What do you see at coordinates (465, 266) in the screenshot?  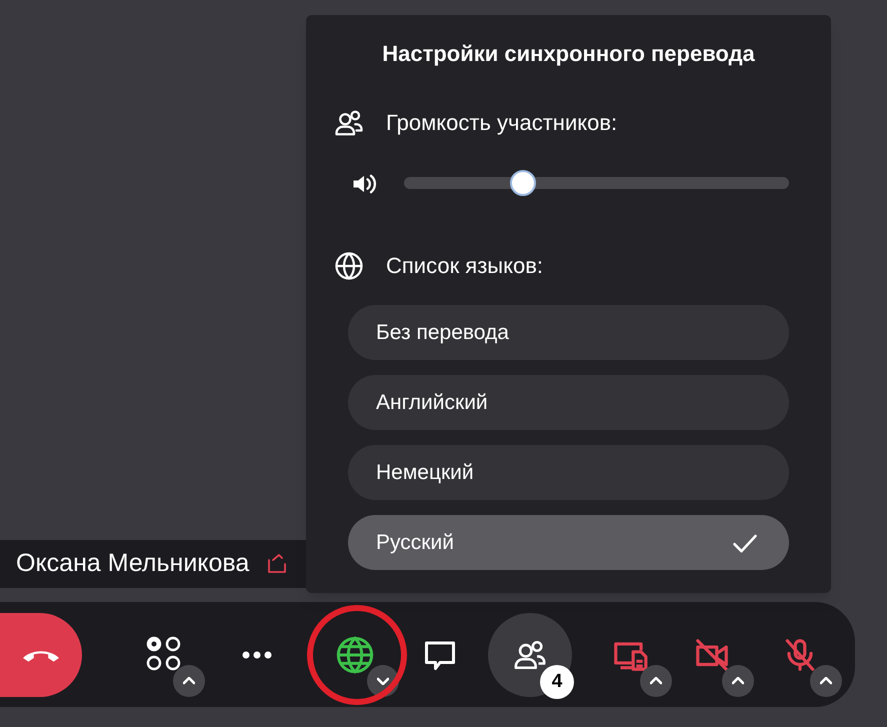 I see `section-label: Список языков:` at bounding box center [465, 266].